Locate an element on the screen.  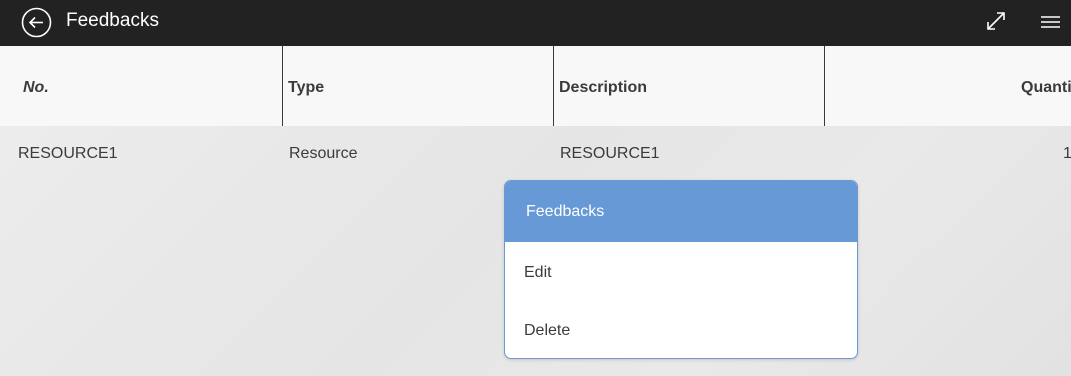
delete-menu-item: Delete is located at coordinates (681, 330).